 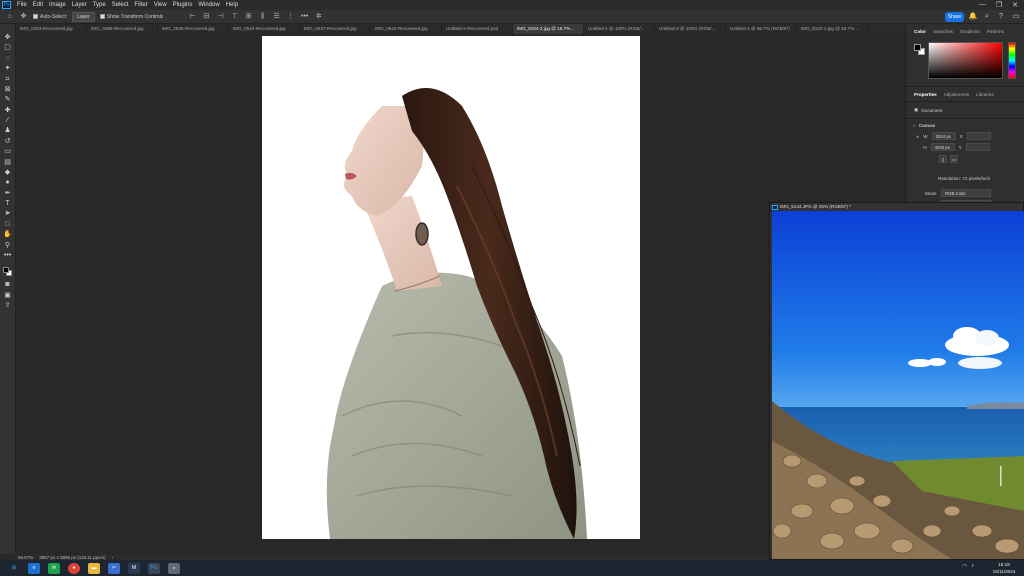 What do you see at coordinates (7, 141) in the screenshot?
I see `history-brush-tool-icon: ↺` at bounding box center [7, 141].